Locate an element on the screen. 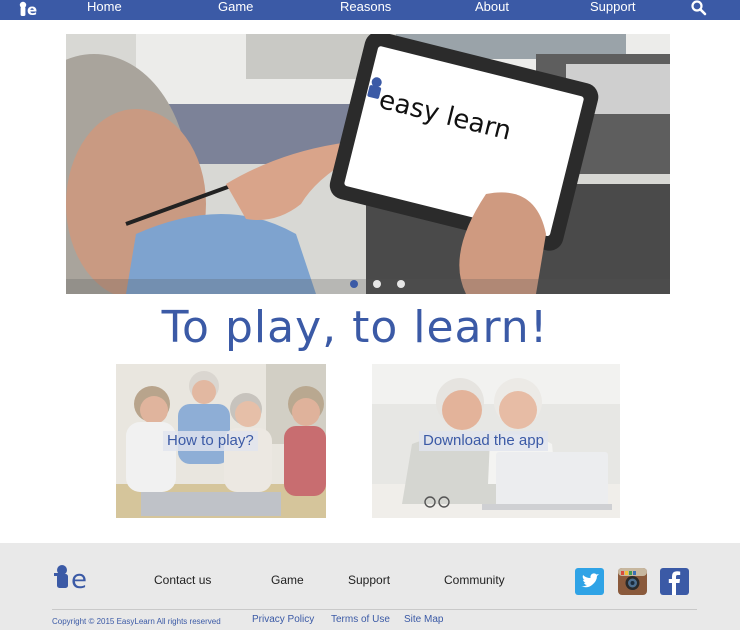 Image resolution: width=740 pixels, height=630 pixels. nav-reasons: Reasons is located at coordinates (365, 10).